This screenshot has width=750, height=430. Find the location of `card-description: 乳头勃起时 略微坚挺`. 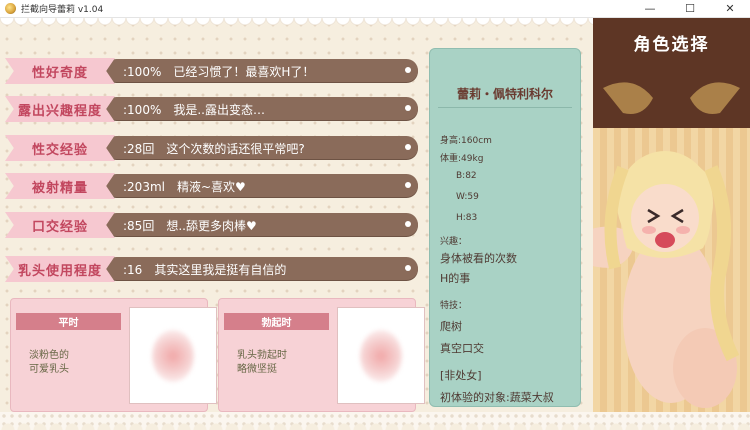

card-description: 乳头勃起时 略微坚挺 is located at coordinates (262, 362).